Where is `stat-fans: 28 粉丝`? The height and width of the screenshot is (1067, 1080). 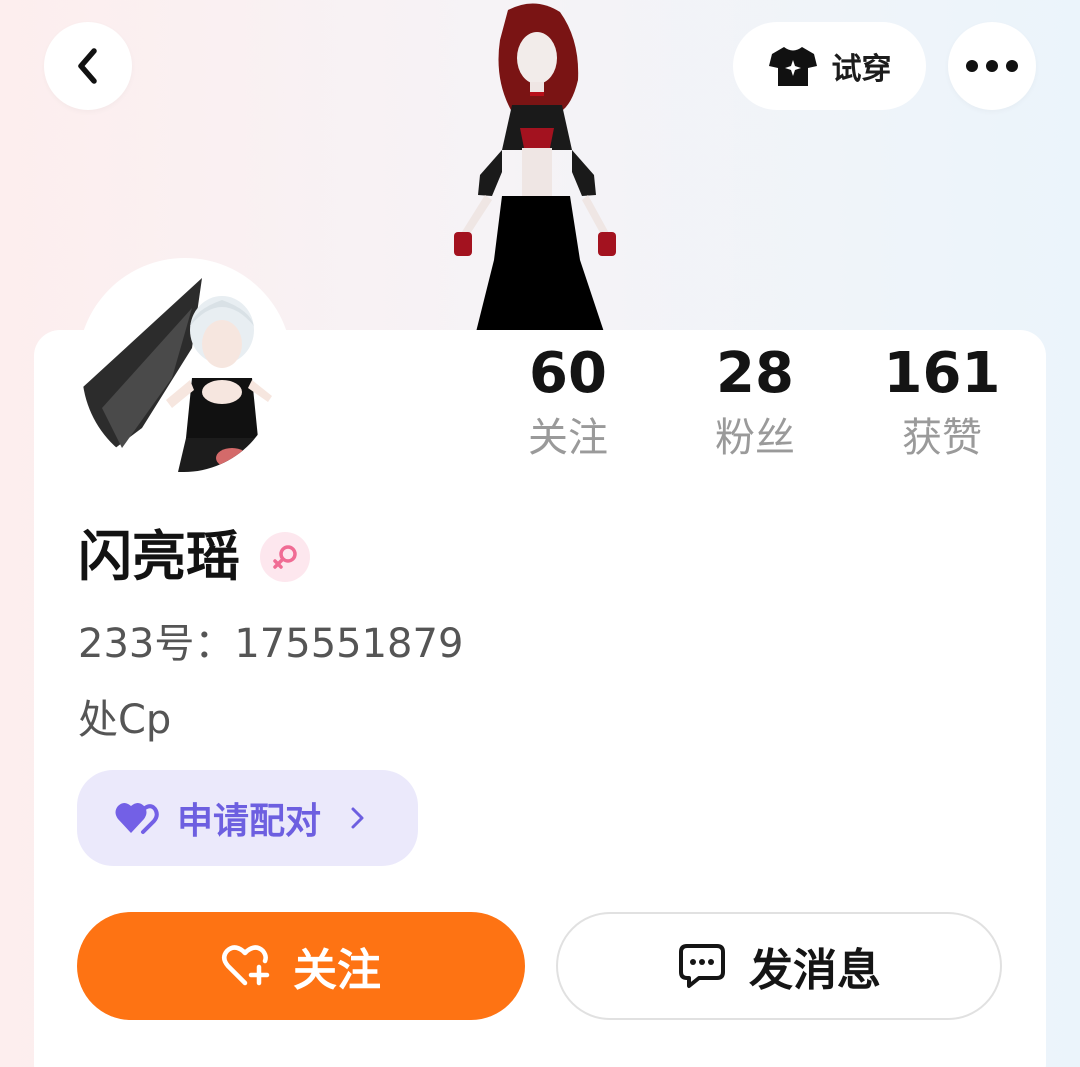
stat-fans: 28 粉丝 is located at coordinates (755, 403).